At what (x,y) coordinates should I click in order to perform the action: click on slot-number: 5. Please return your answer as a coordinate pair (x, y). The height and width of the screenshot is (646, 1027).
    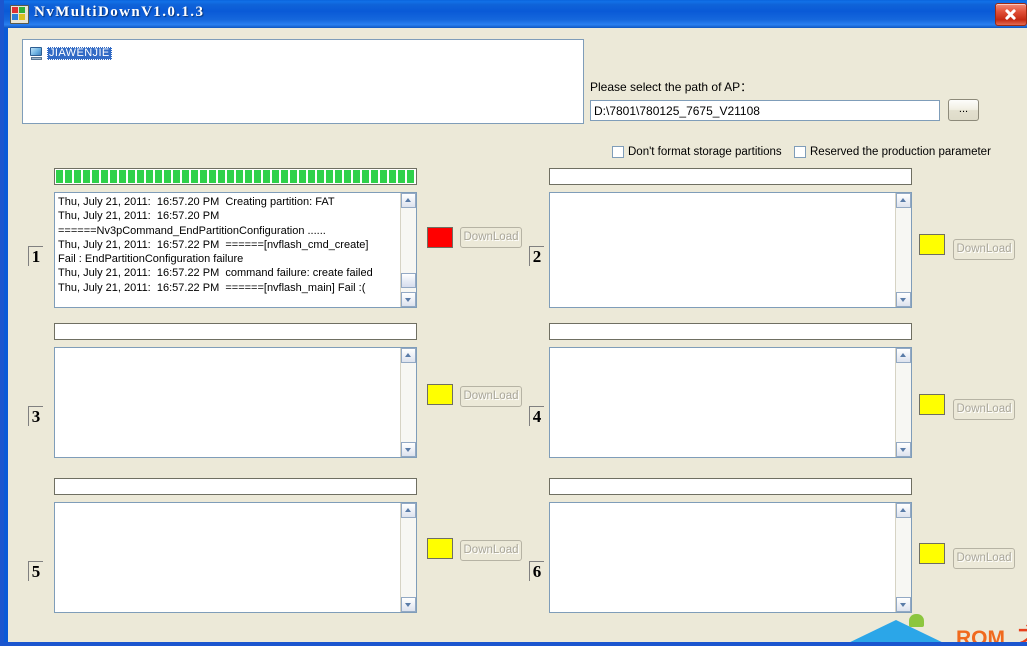
    Looking at the image, I should click on (35, 571).